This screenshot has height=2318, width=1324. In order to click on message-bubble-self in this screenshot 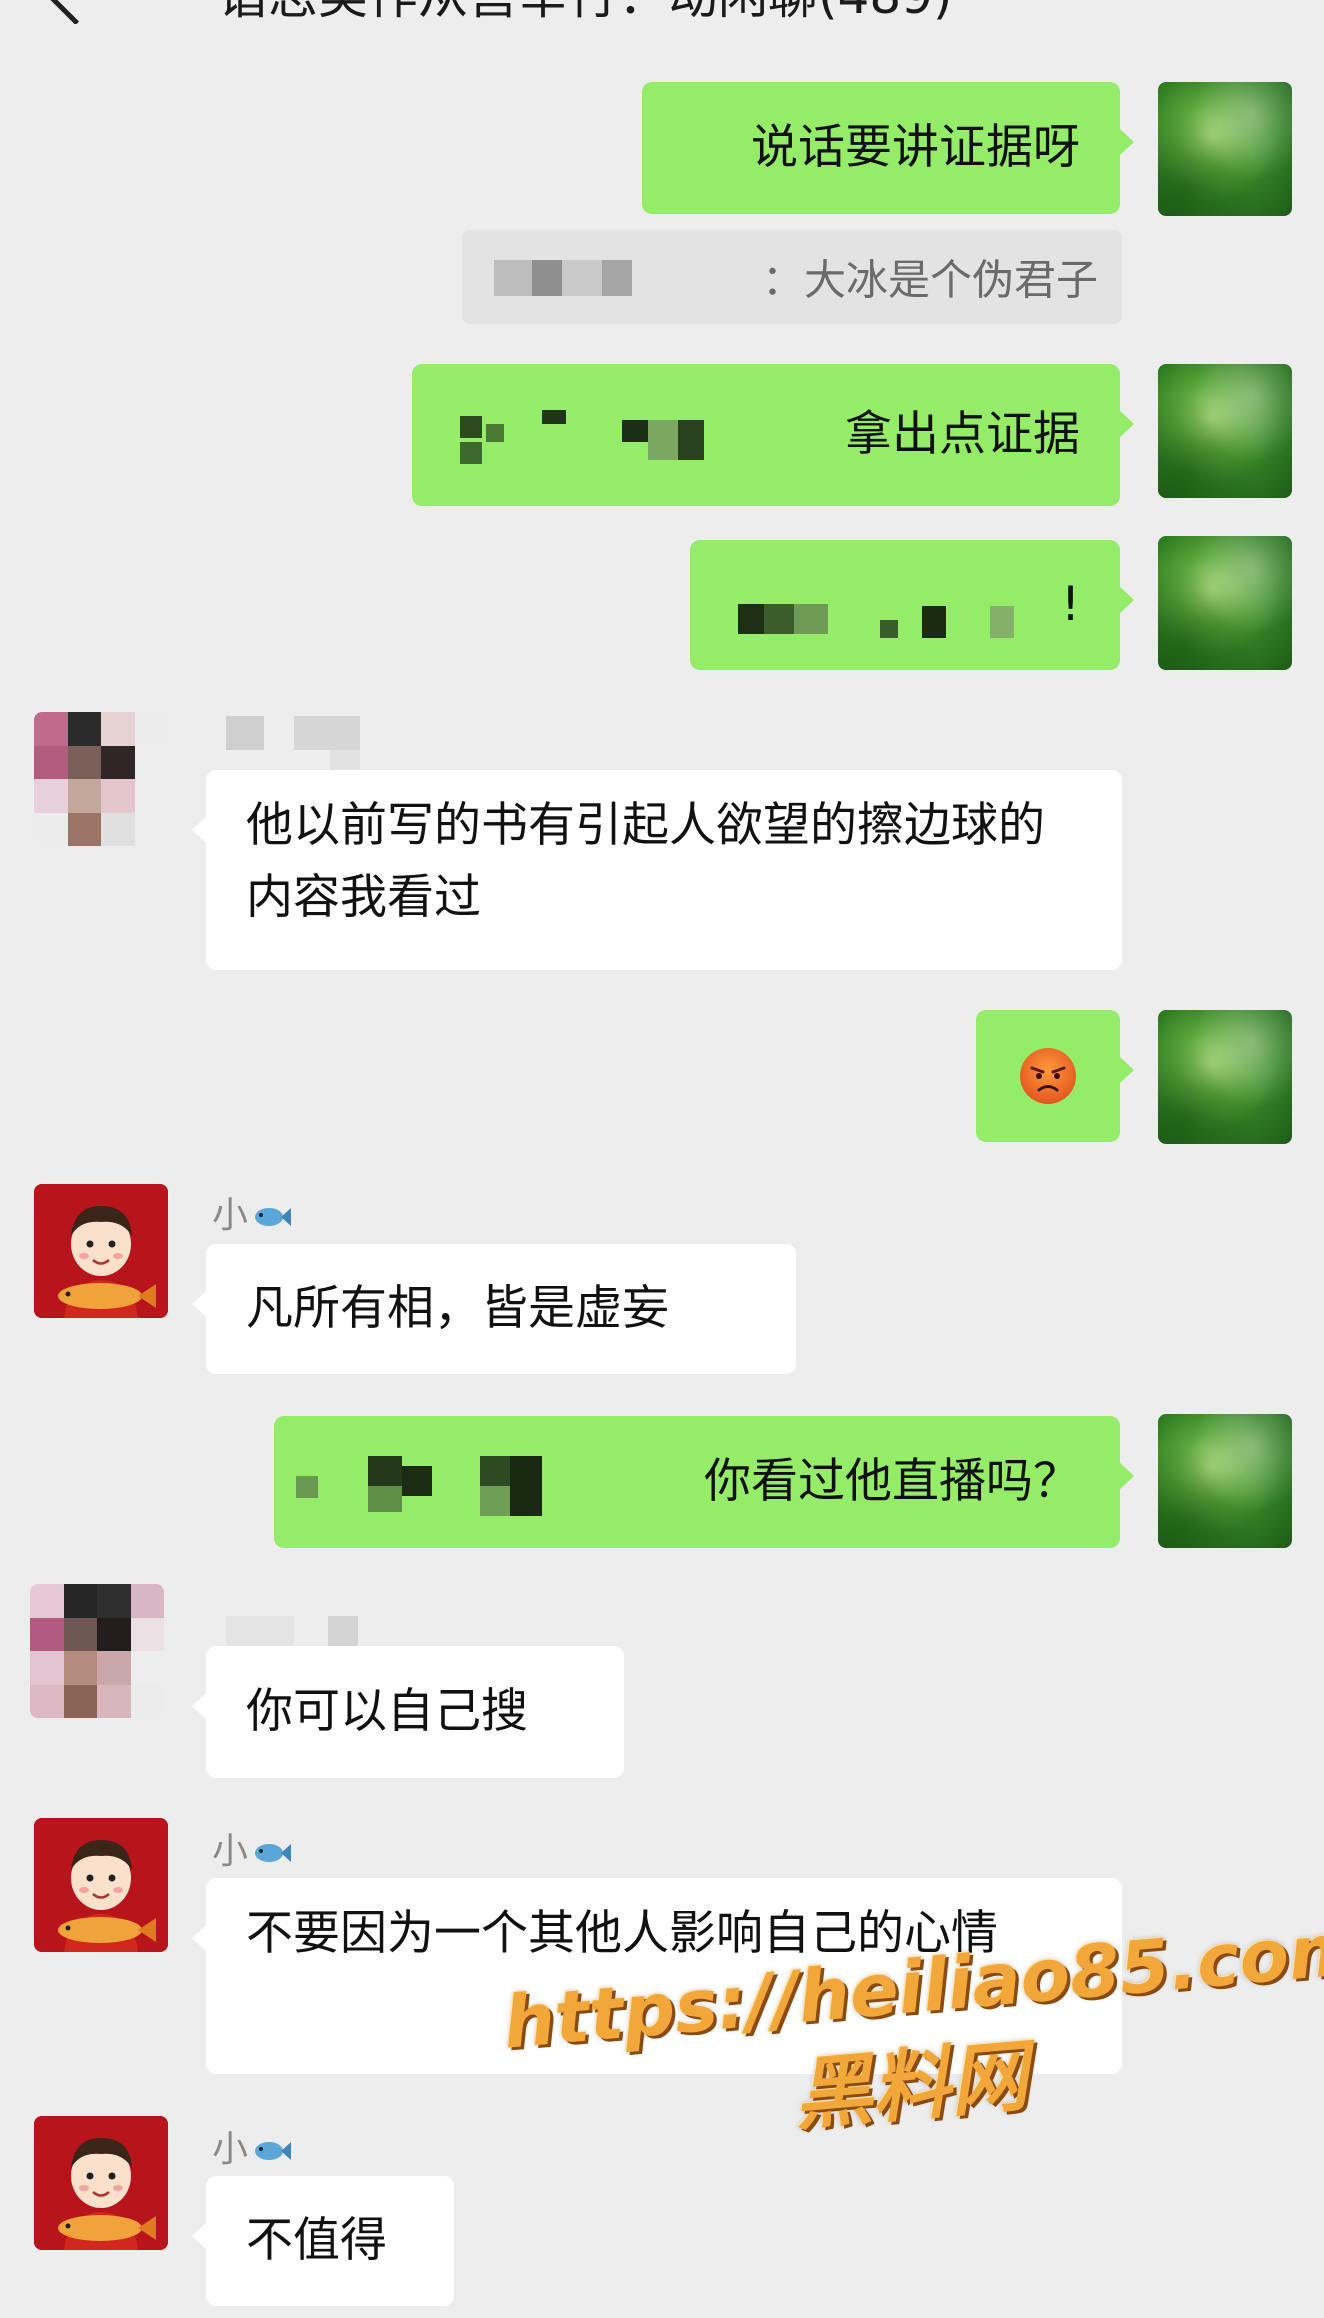, I will do `click(1055, 1076)`.